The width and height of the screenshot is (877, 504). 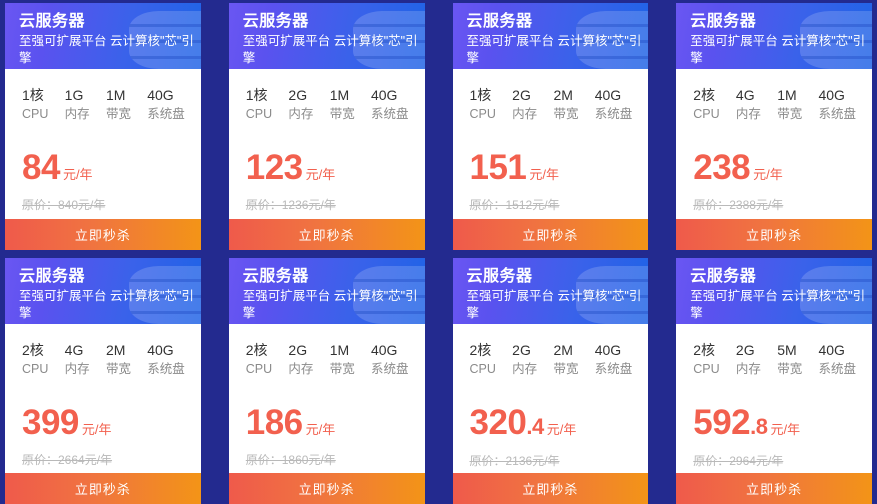 What do you see at coordinates (327, 105) in the screenshot?
I see `spec-list: 1核 CPU 2G 内存 1M 带宽 40G 系统盘` at bounding box center [327, 105].